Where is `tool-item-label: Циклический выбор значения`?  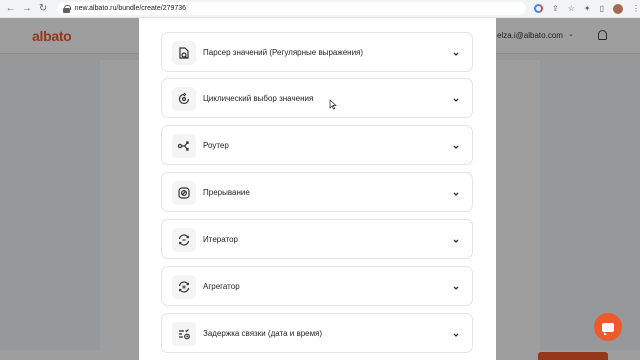
tool-item-label: Циклический выбор значения is located at coordinates (258, 98).